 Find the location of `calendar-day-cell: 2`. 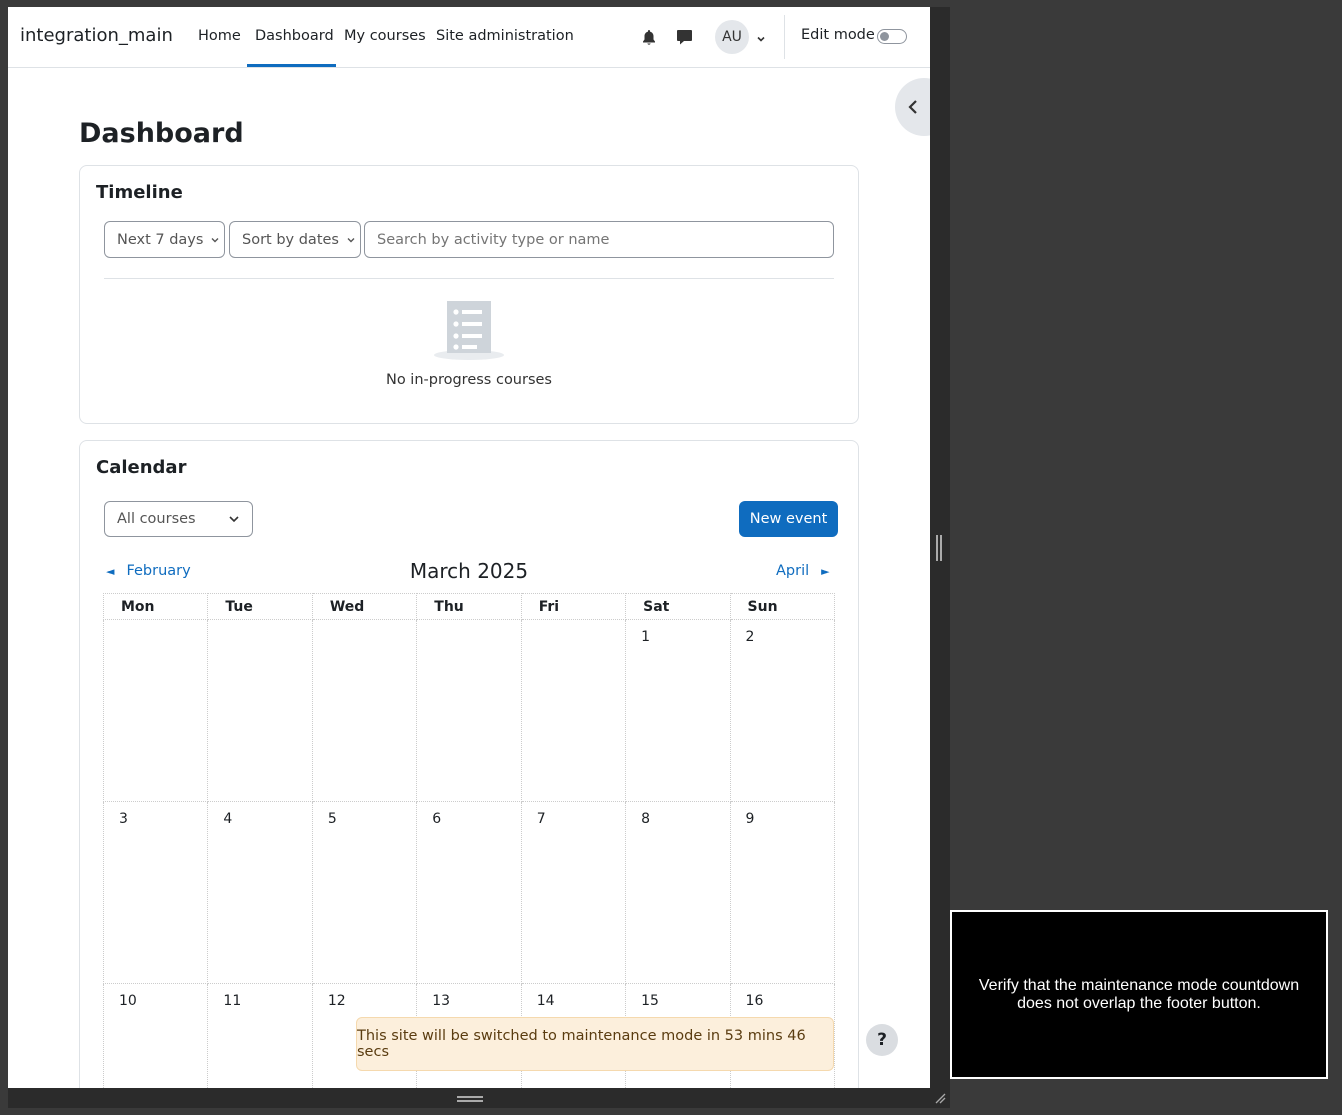

calendar-day-cell: 2 is located at coordinates (782, 710).